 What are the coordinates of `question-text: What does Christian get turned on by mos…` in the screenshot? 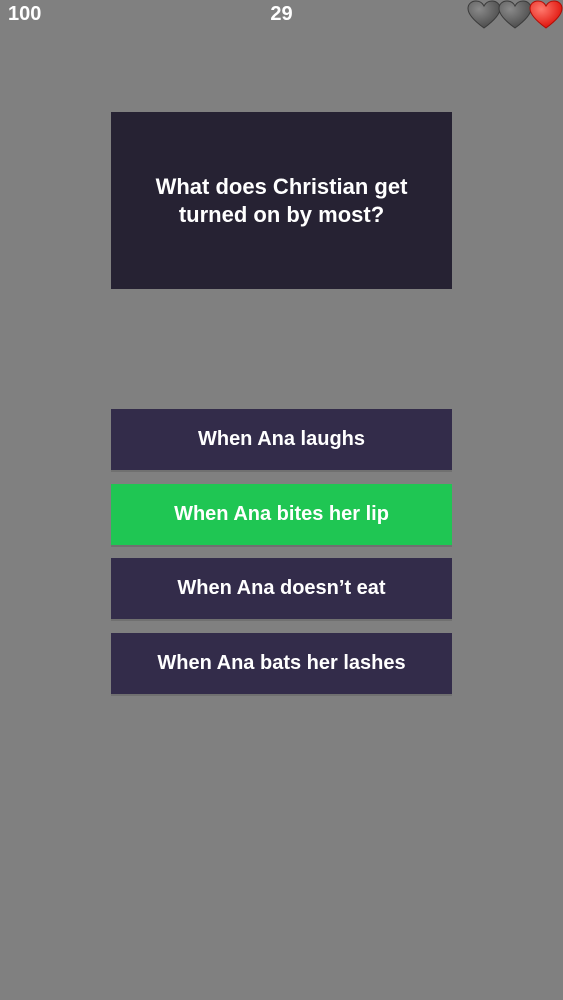 It's located at (281, 200).